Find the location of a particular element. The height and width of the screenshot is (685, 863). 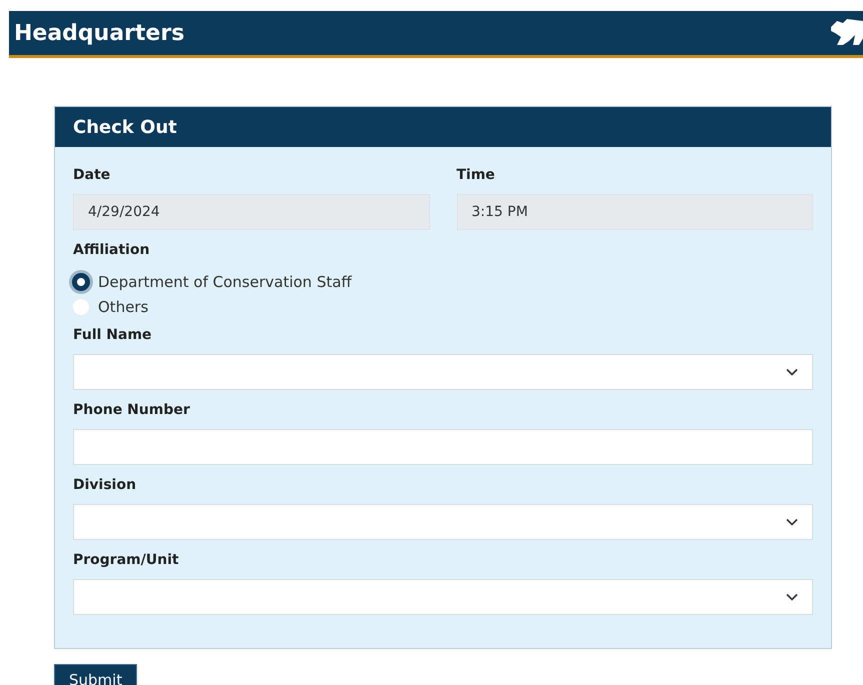

date-field: 4/29/2024 is located at coordinates (251, 212).